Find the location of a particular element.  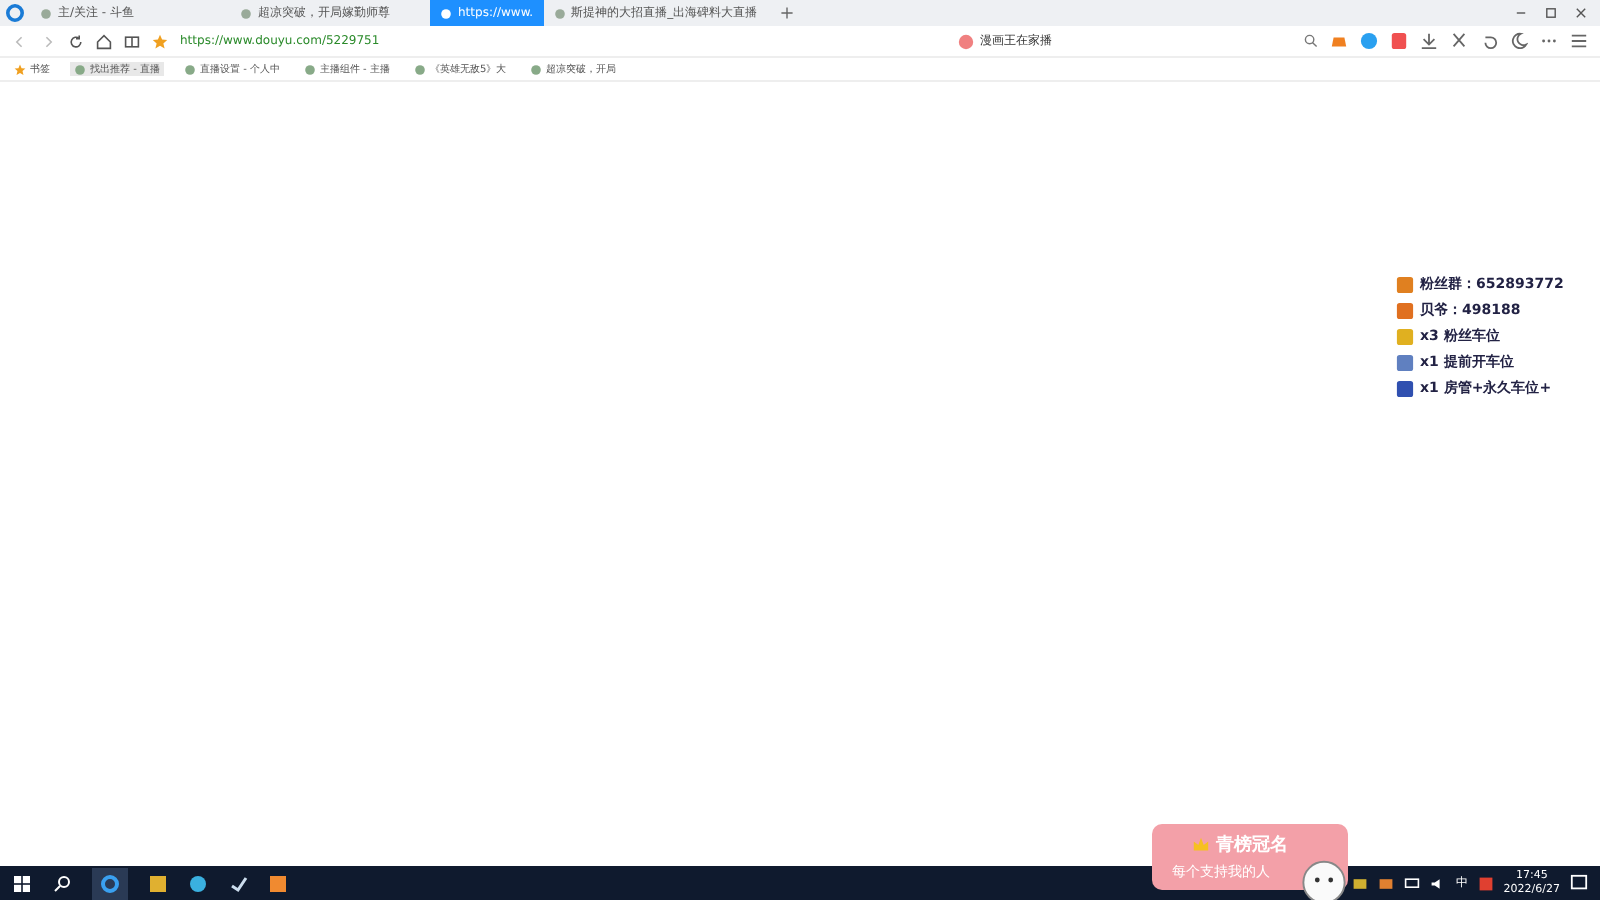

new-tab-icon is located at coordinates (786, 13).